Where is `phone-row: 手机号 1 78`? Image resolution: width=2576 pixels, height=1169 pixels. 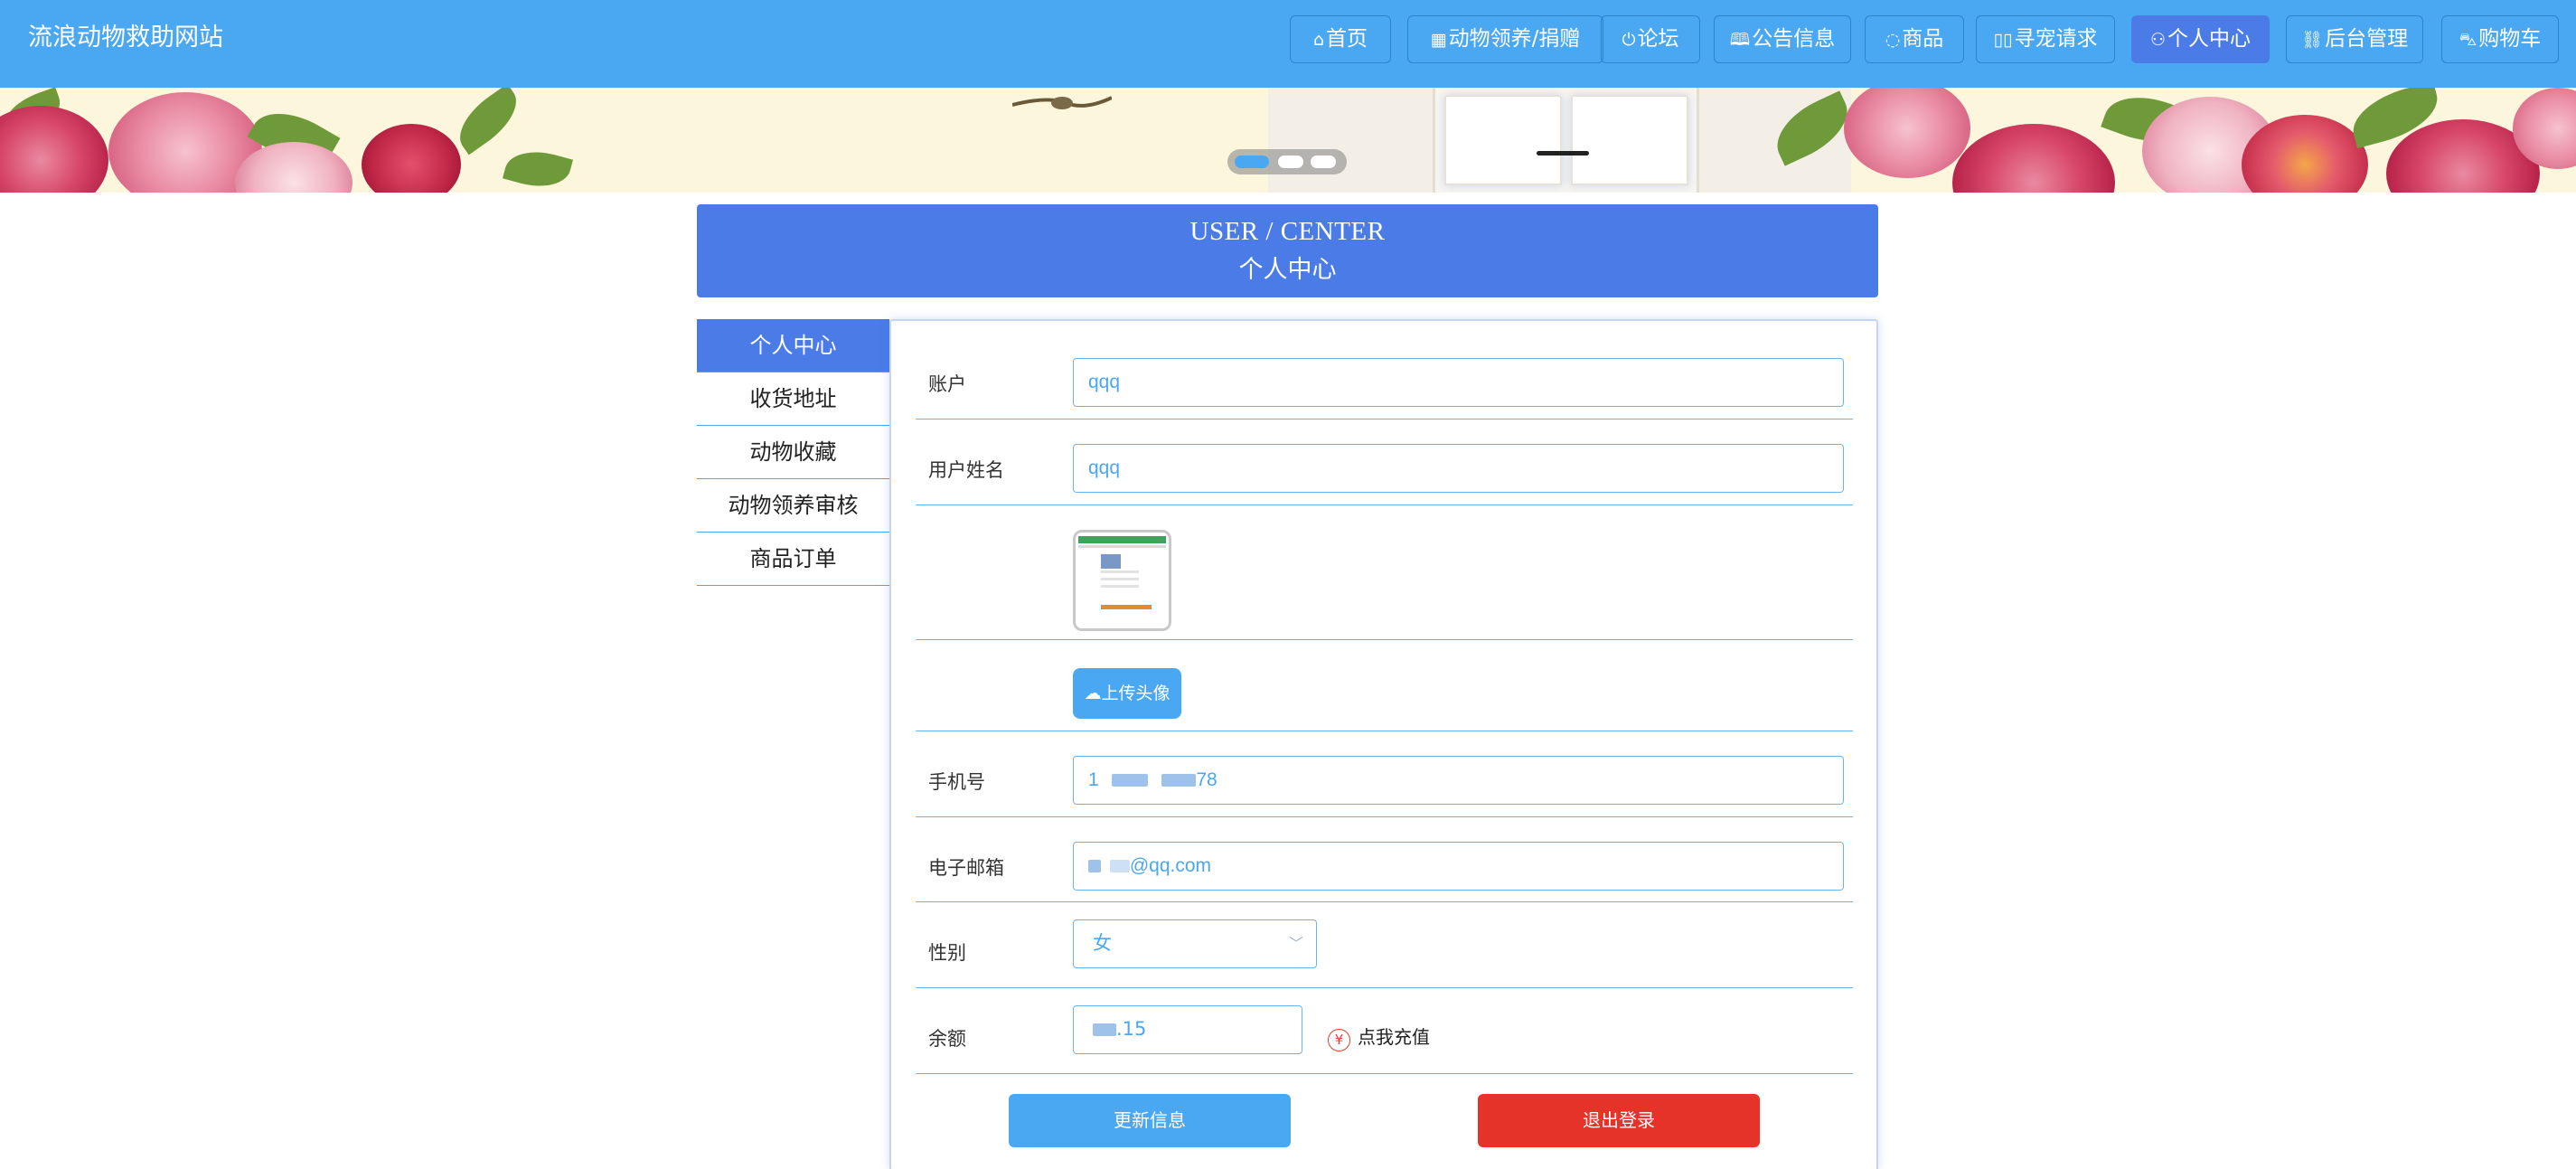
phone-row: 手机号 1 78 is located at coordinates (1385, 774).